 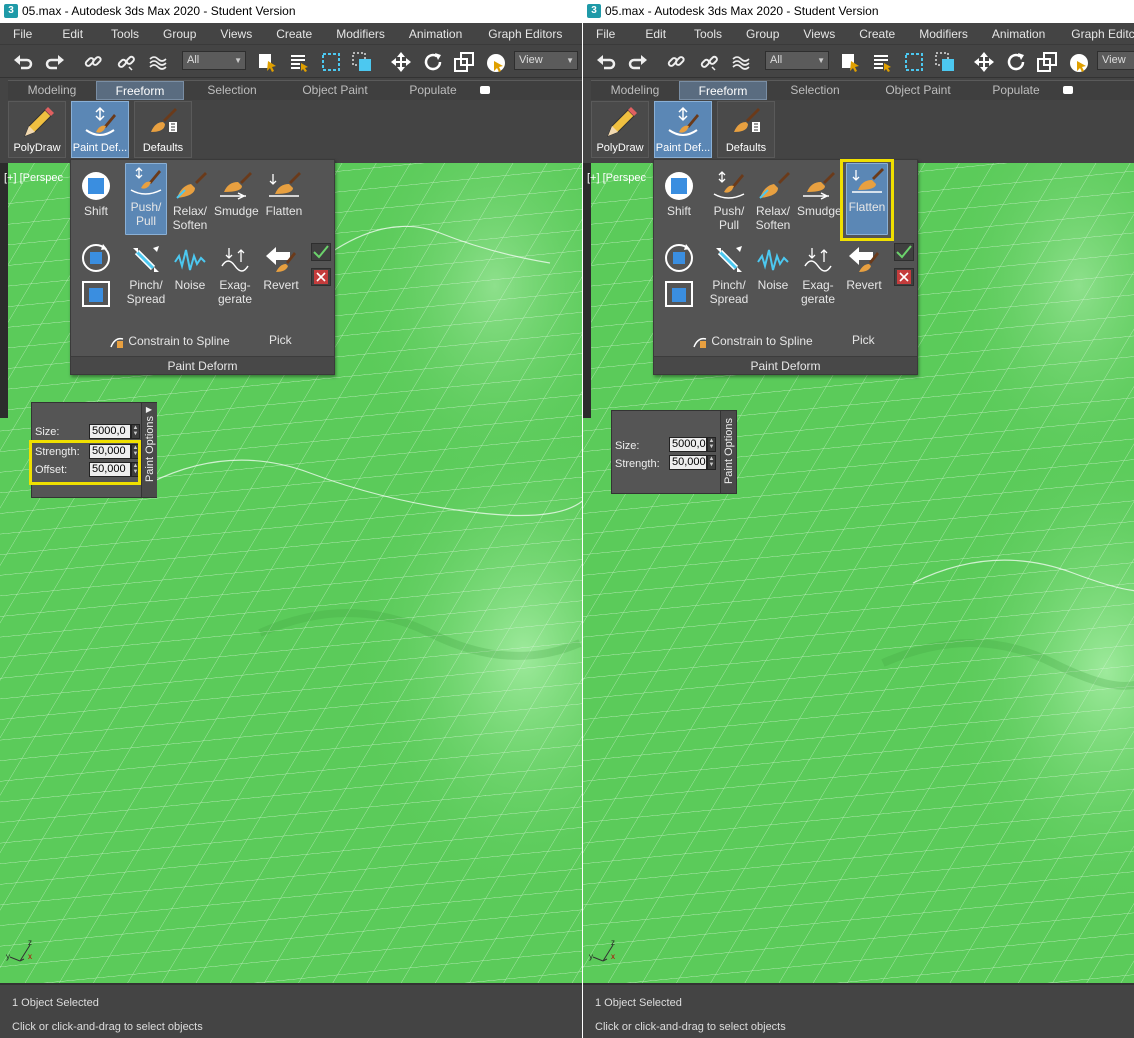 I want to click on rotate-tool, so click(x=96, y=258).